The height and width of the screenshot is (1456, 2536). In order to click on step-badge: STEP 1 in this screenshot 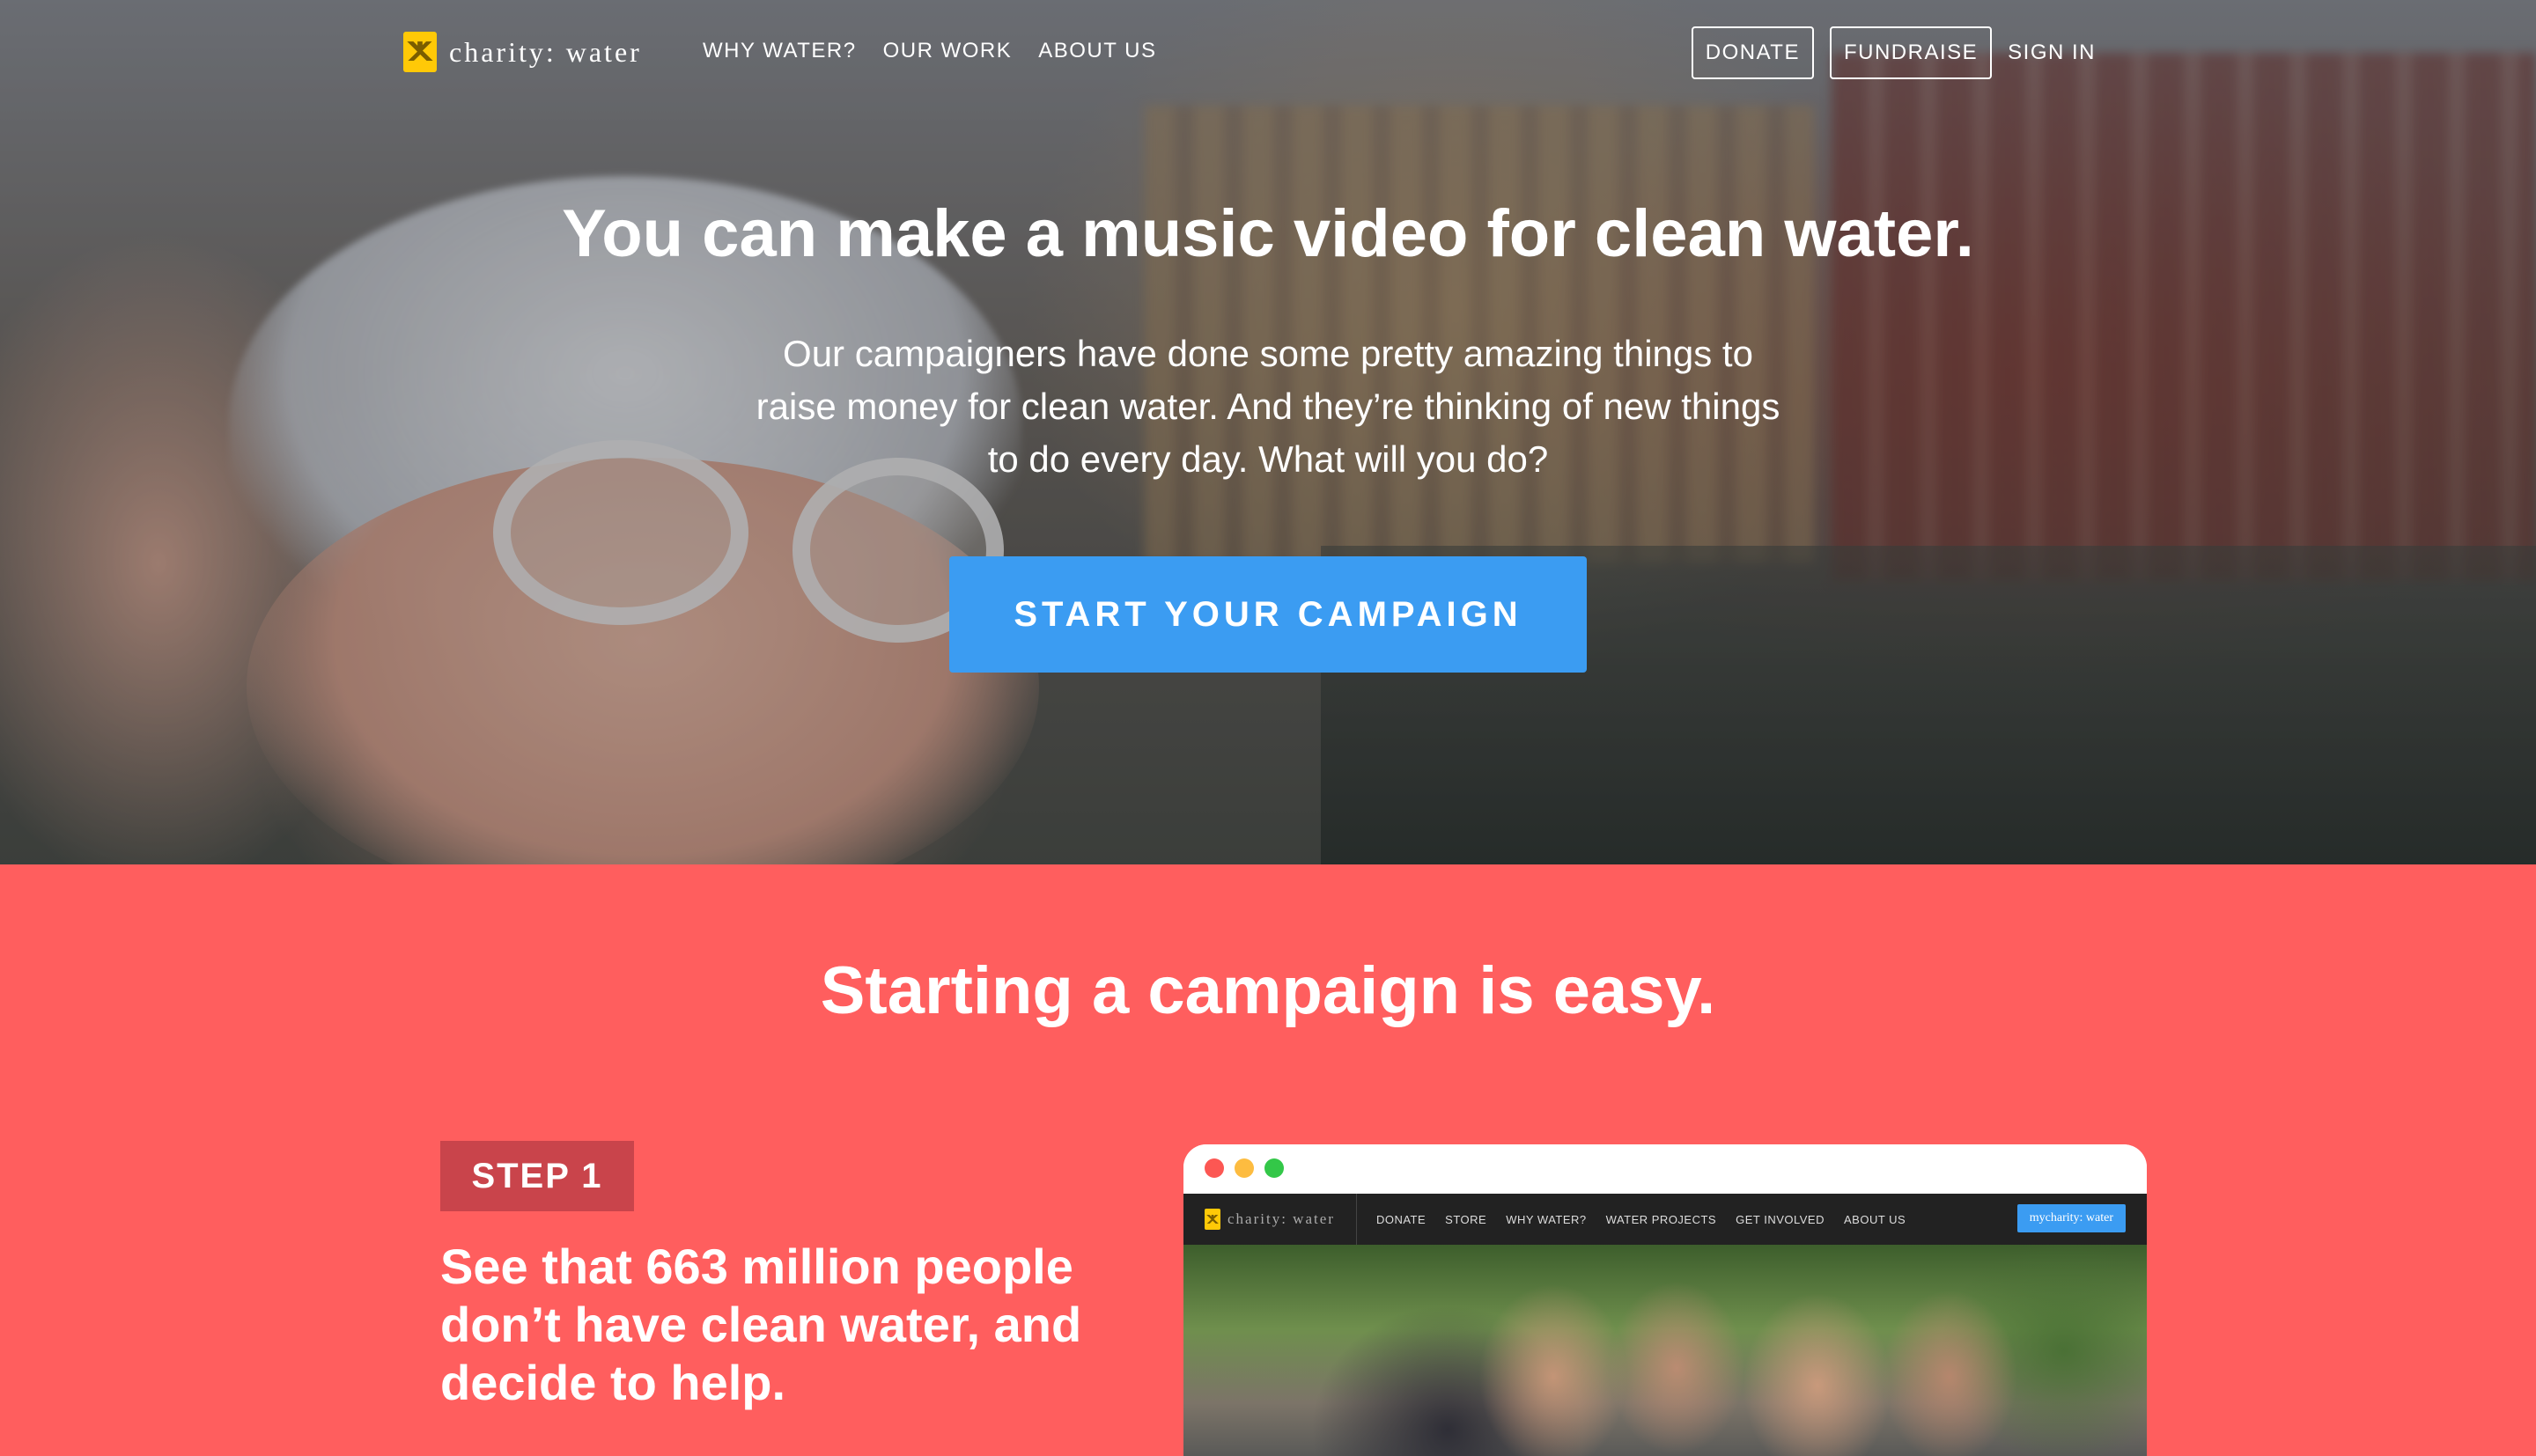, I will do `click(537, 1176)`.